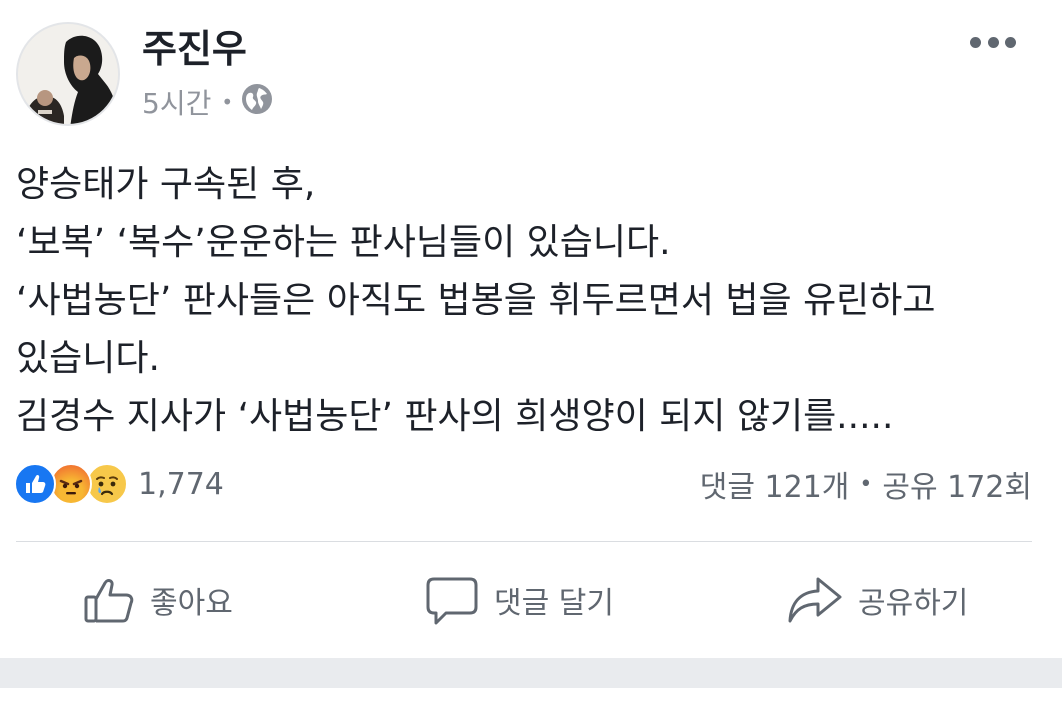  Describe the element at coordinates (166, 184) in the screenshot. I see `post-text-line: 양승태가 구속된 후,` at that location.